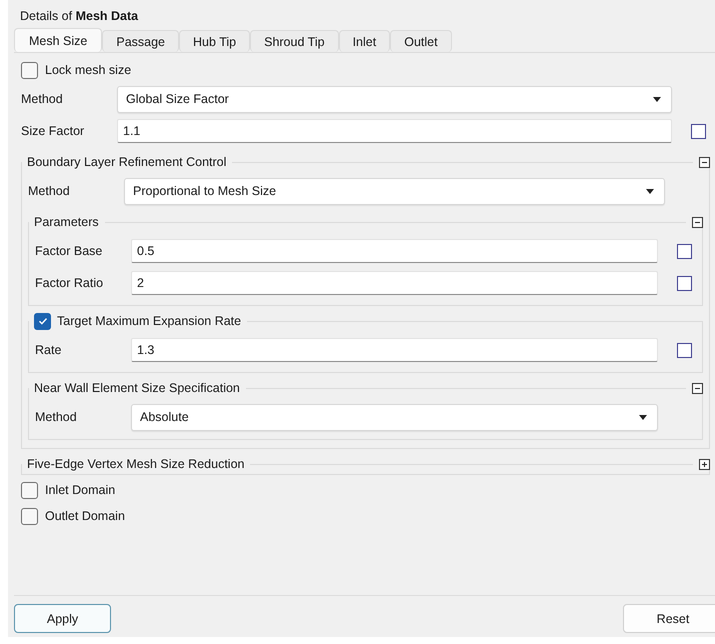 The width and height of the screenshot is (715, 644). What do you see at coordinates (137, 388) in the screenshot?
I see `group-title: Near Wall Element Size Specification` at bounding box center [137, 388].